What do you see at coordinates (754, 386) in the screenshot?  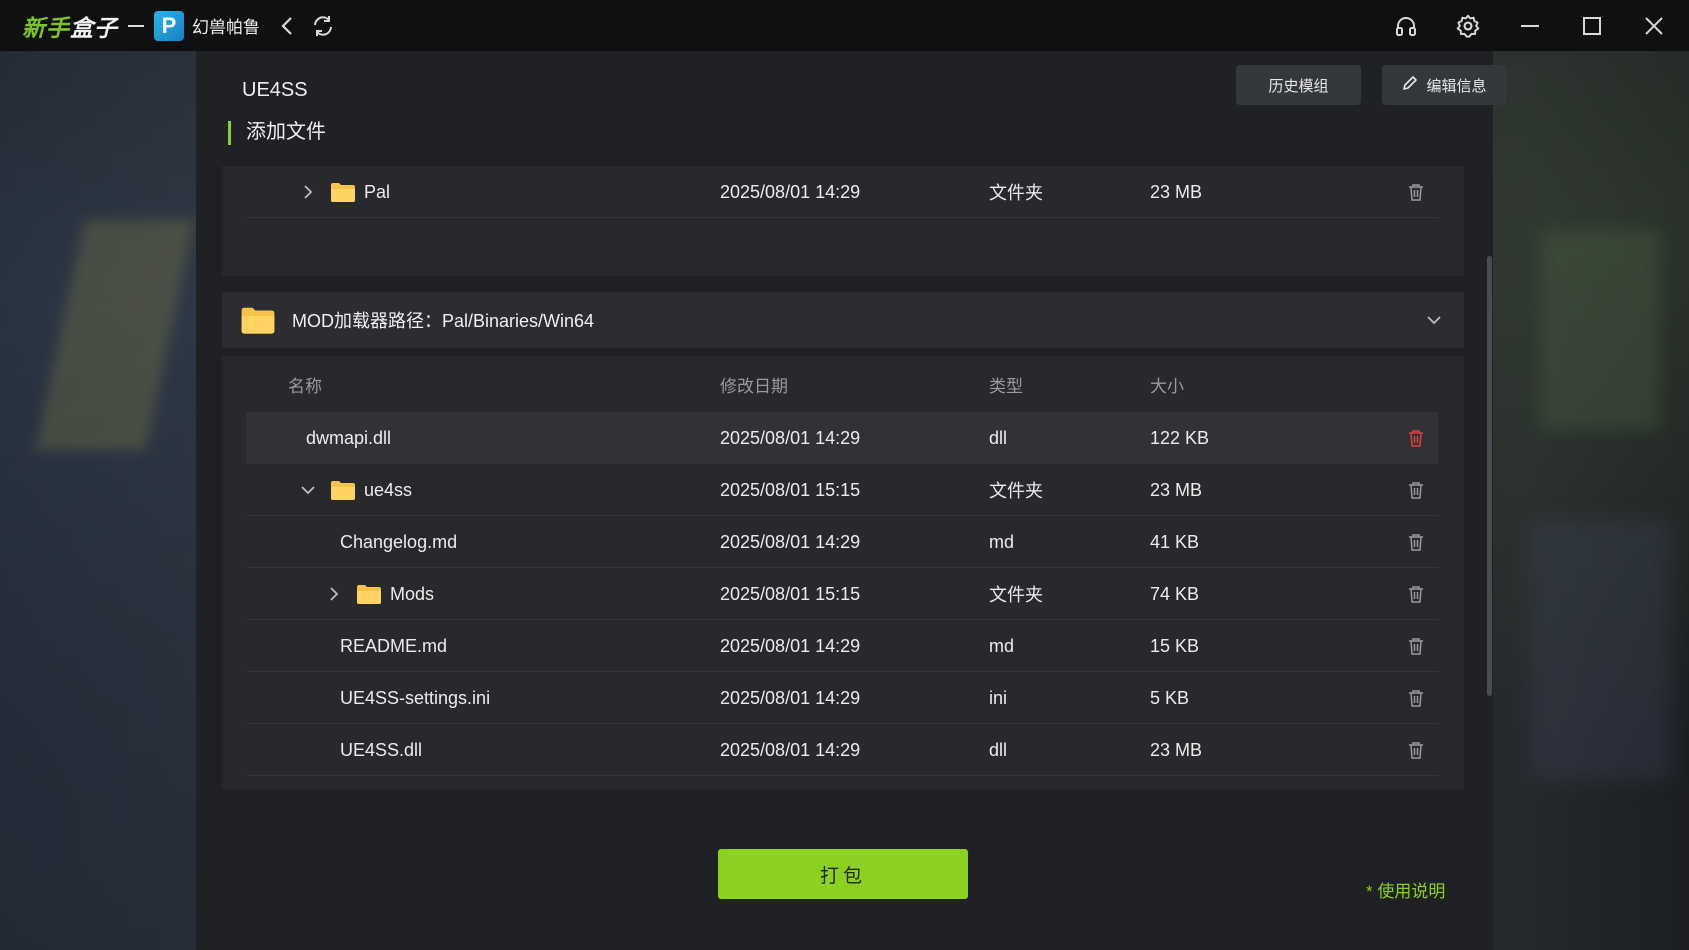 I see `column-date: 修改日期` at bounding box center [754, 386].